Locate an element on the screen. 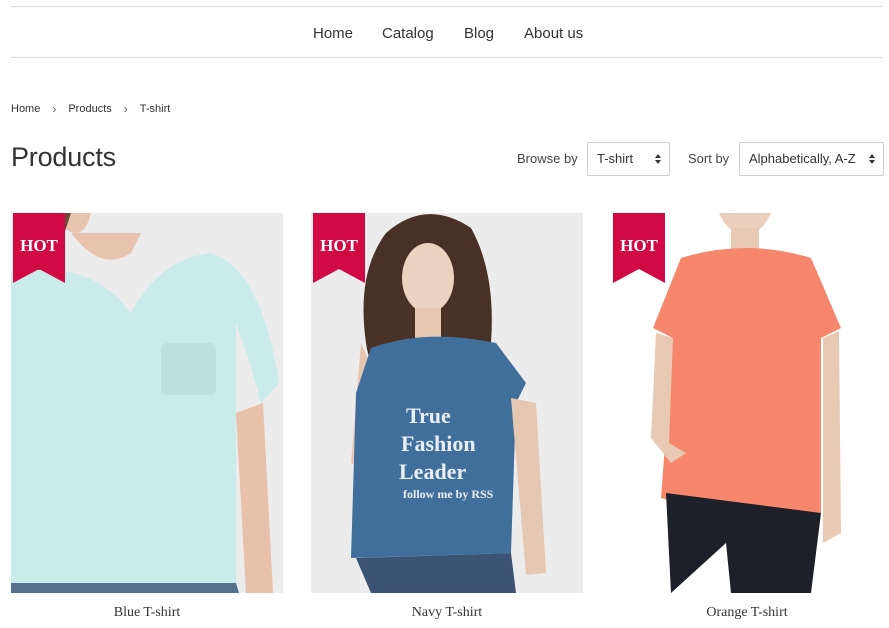 This screenshot has width=889, height=628. browse-by-value: T-shirt is located at coordinates (615, 158).